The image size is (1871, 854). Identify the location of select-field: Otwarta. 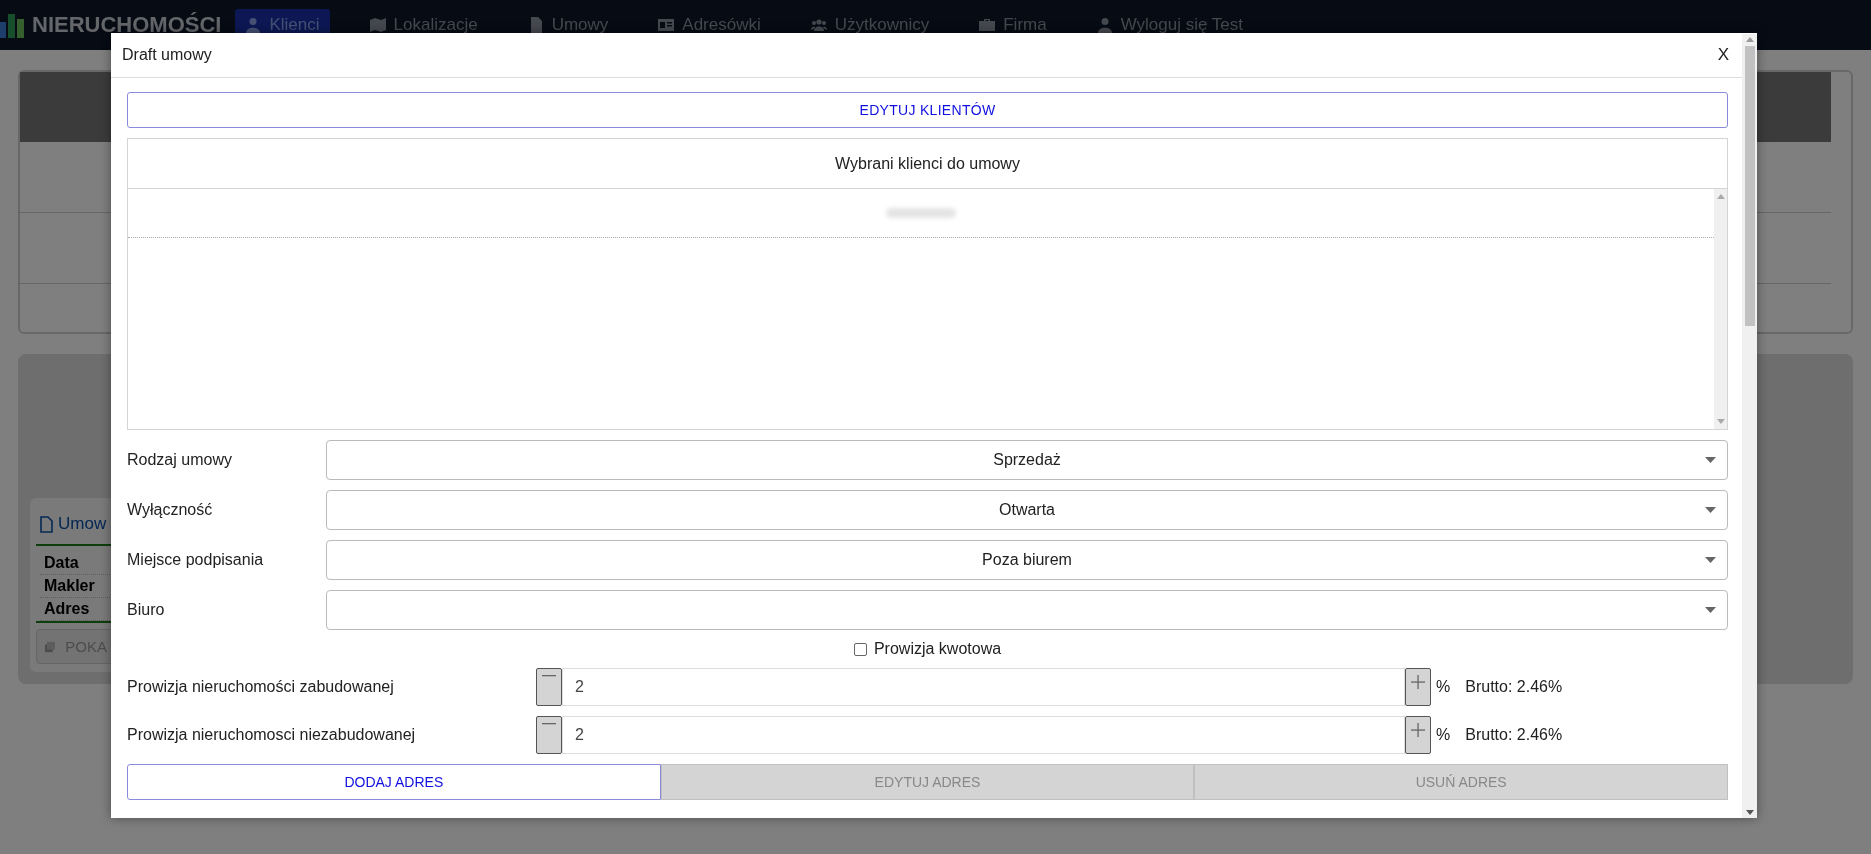
(1027, 510).